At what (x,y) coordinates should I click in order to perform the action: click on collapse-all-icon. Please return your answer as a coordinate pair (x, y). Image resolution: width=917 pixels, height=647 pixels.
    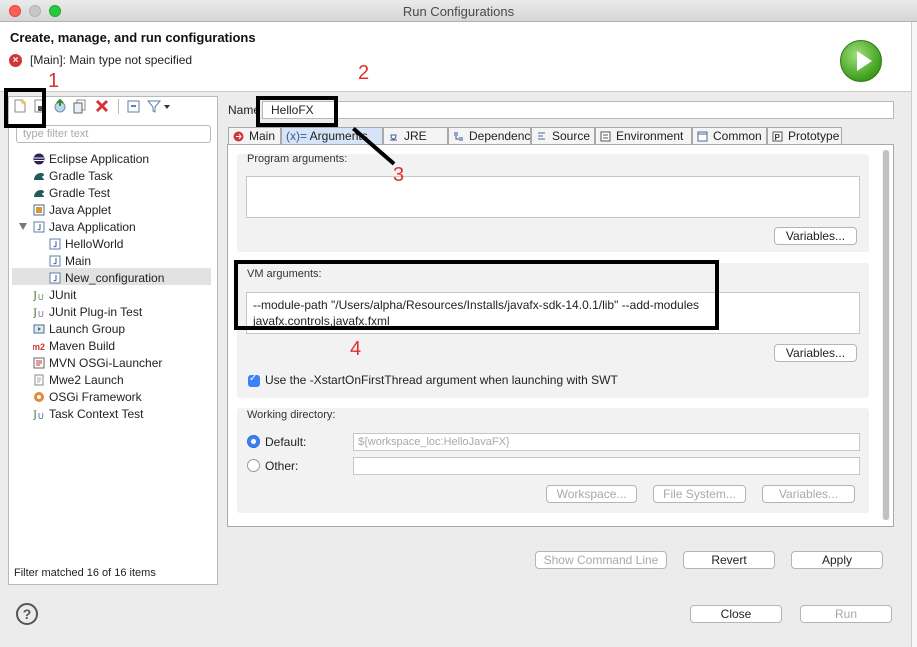
    Looking at the image, I should click on (134, 106).